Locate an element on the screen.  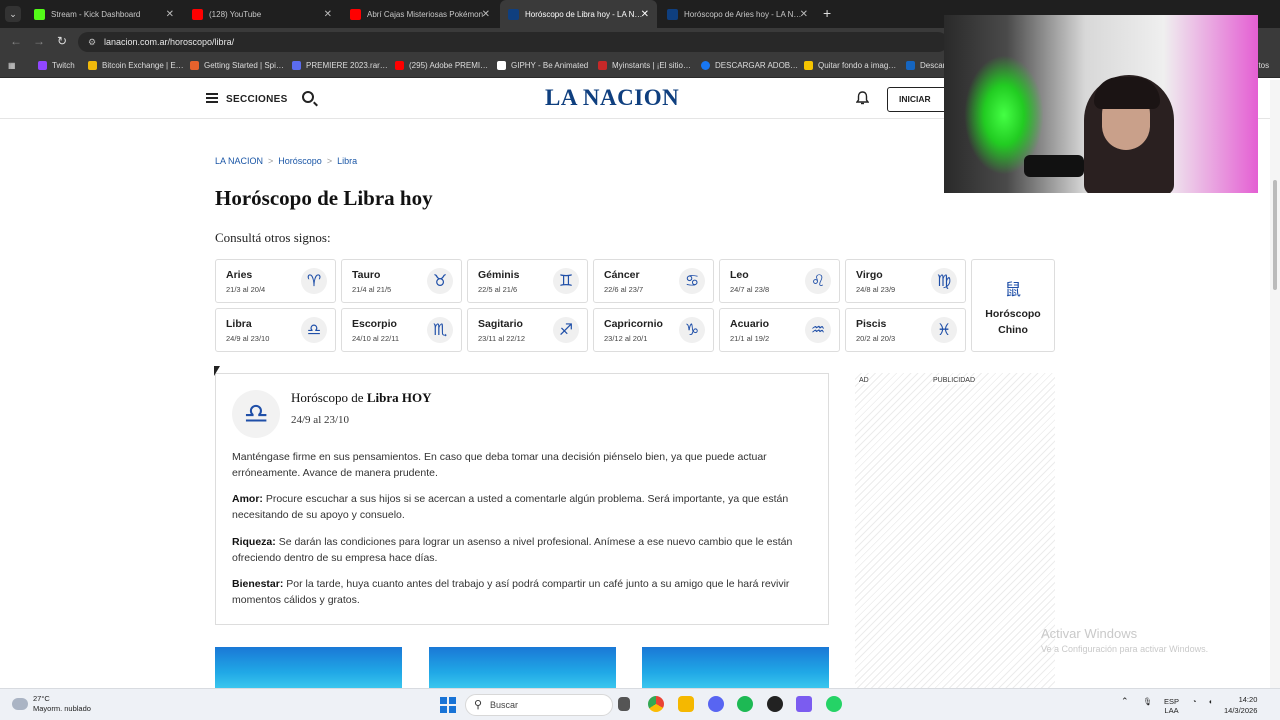
clock: 14:20 14/3/2026 is located at coordinates (1240, 705).